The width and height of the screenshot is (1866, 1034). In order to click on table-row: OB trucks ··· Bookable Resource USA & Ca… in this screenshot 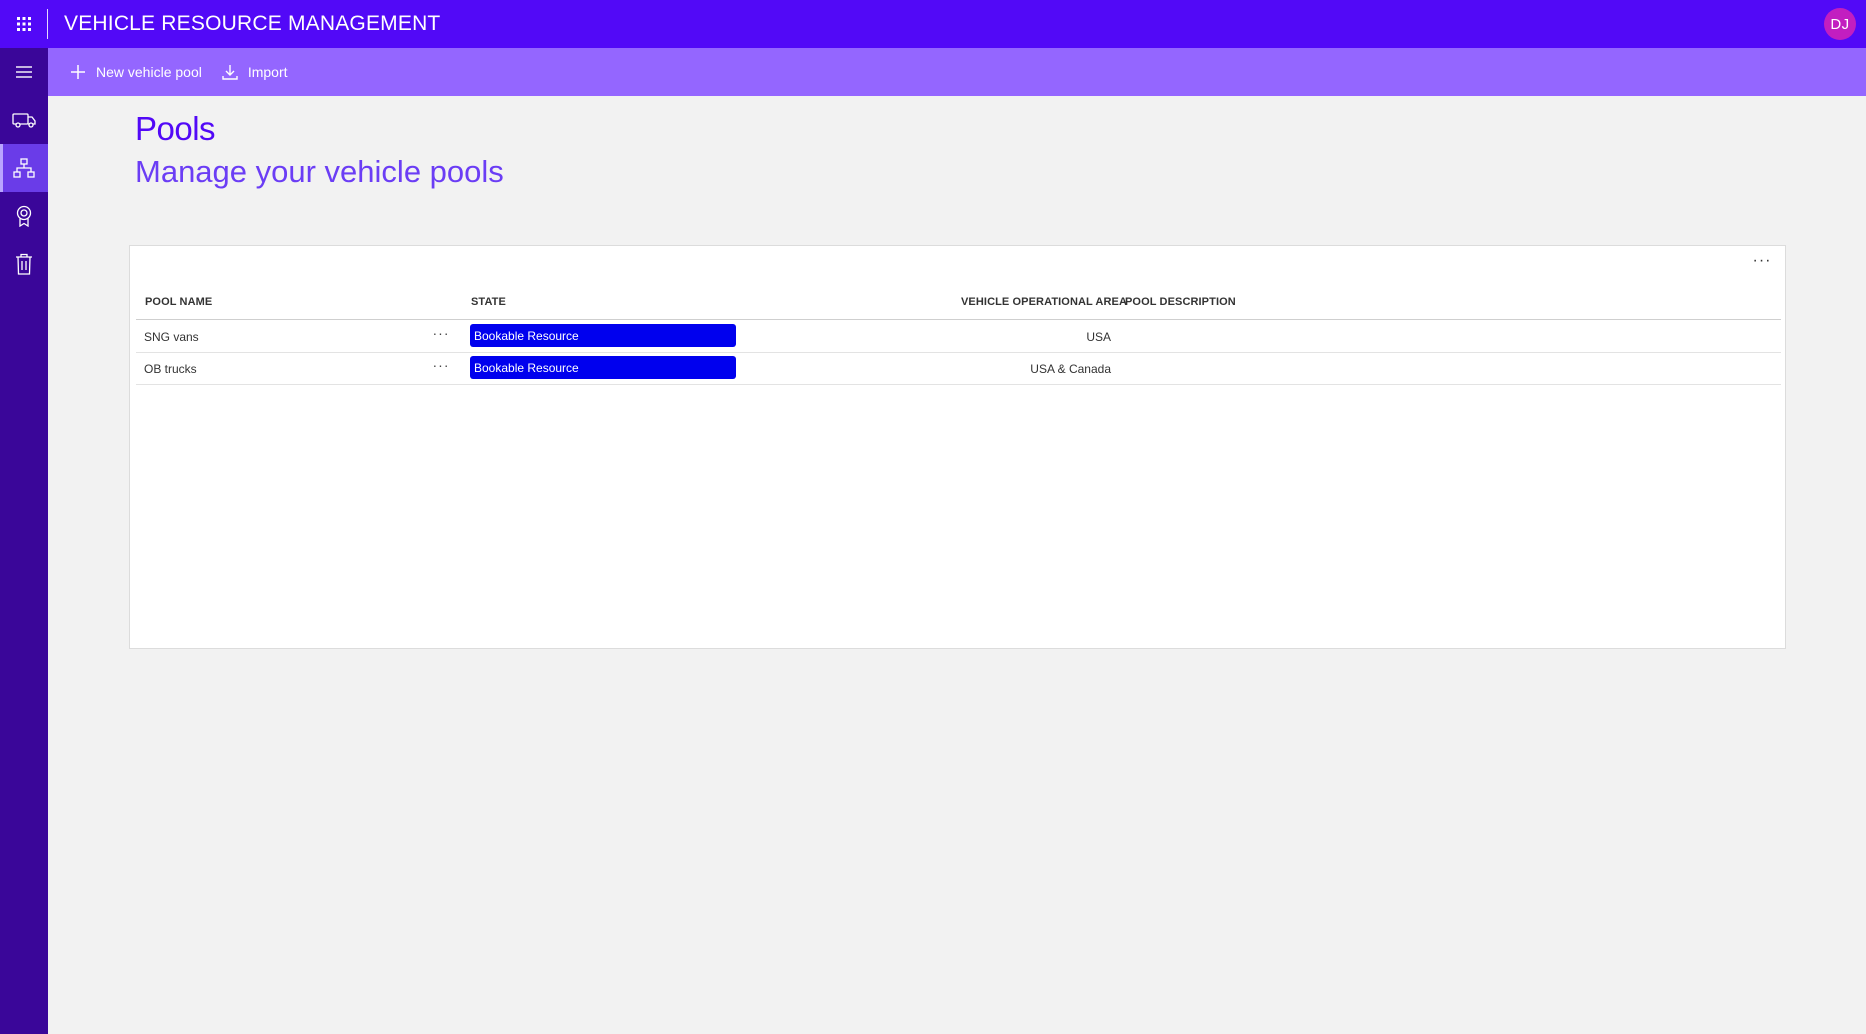, I will do `click(958, 369)`.